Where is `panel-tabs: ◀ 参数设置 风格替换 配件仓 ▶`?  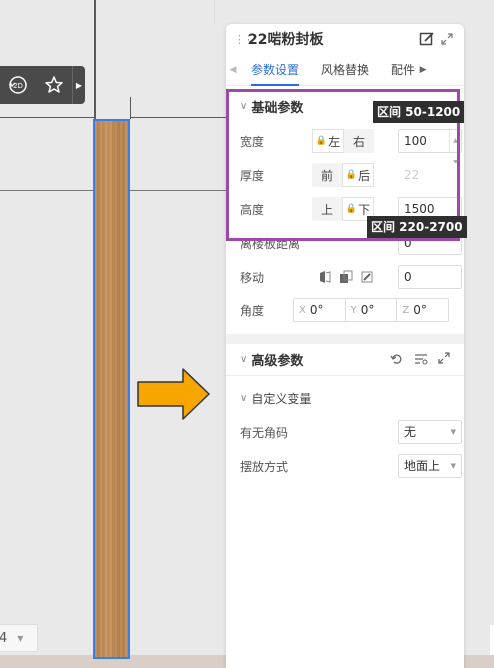 panel-tabs: ◀ 参数设置 风格替换 配件仓 ▶ is located at coordinates (345, 70).